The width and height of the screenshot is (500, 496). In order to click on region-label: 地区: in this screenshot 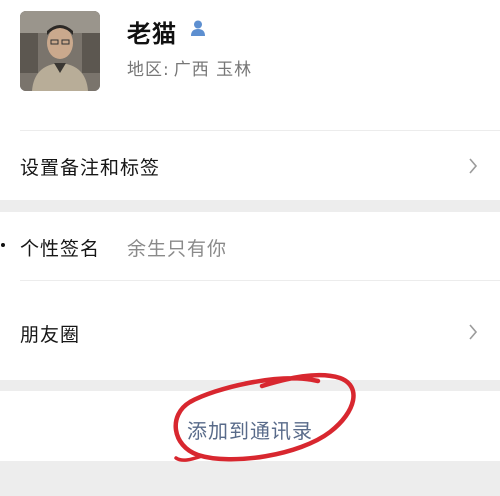, I will do `click(148, 70)`.